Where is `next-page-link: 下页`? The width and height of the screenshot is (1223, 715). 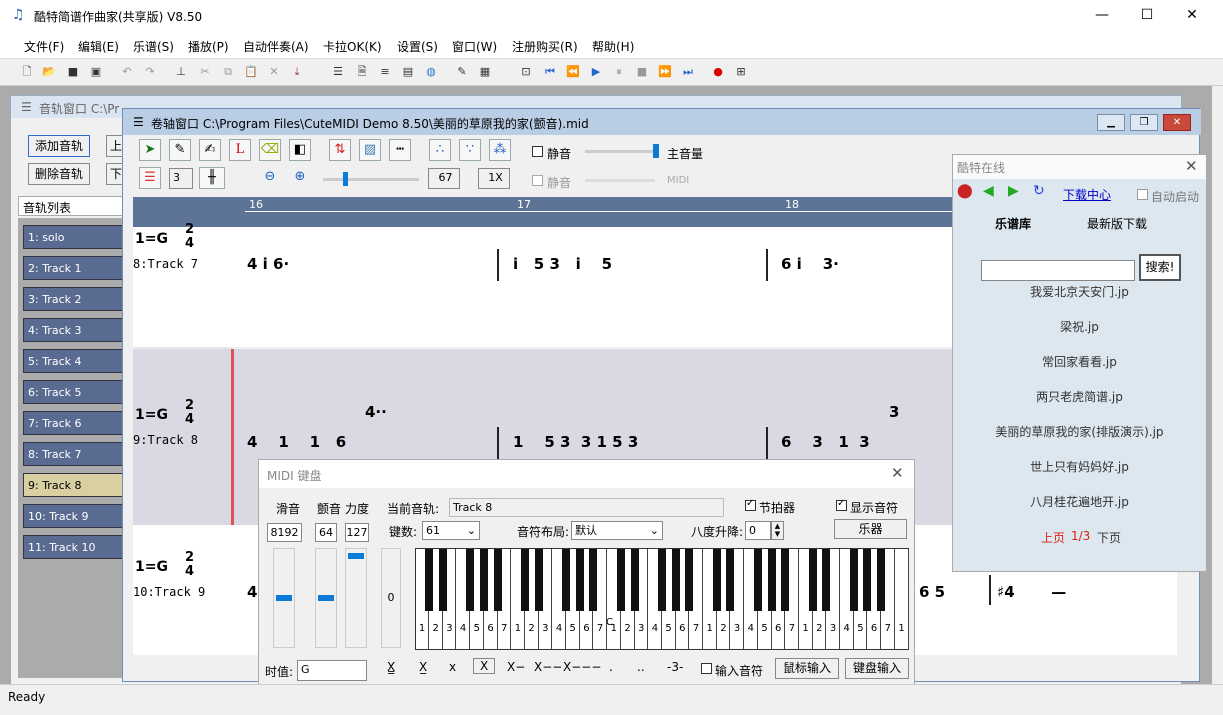 next-page-link: 下页 is located at coordinates (1109, 537).